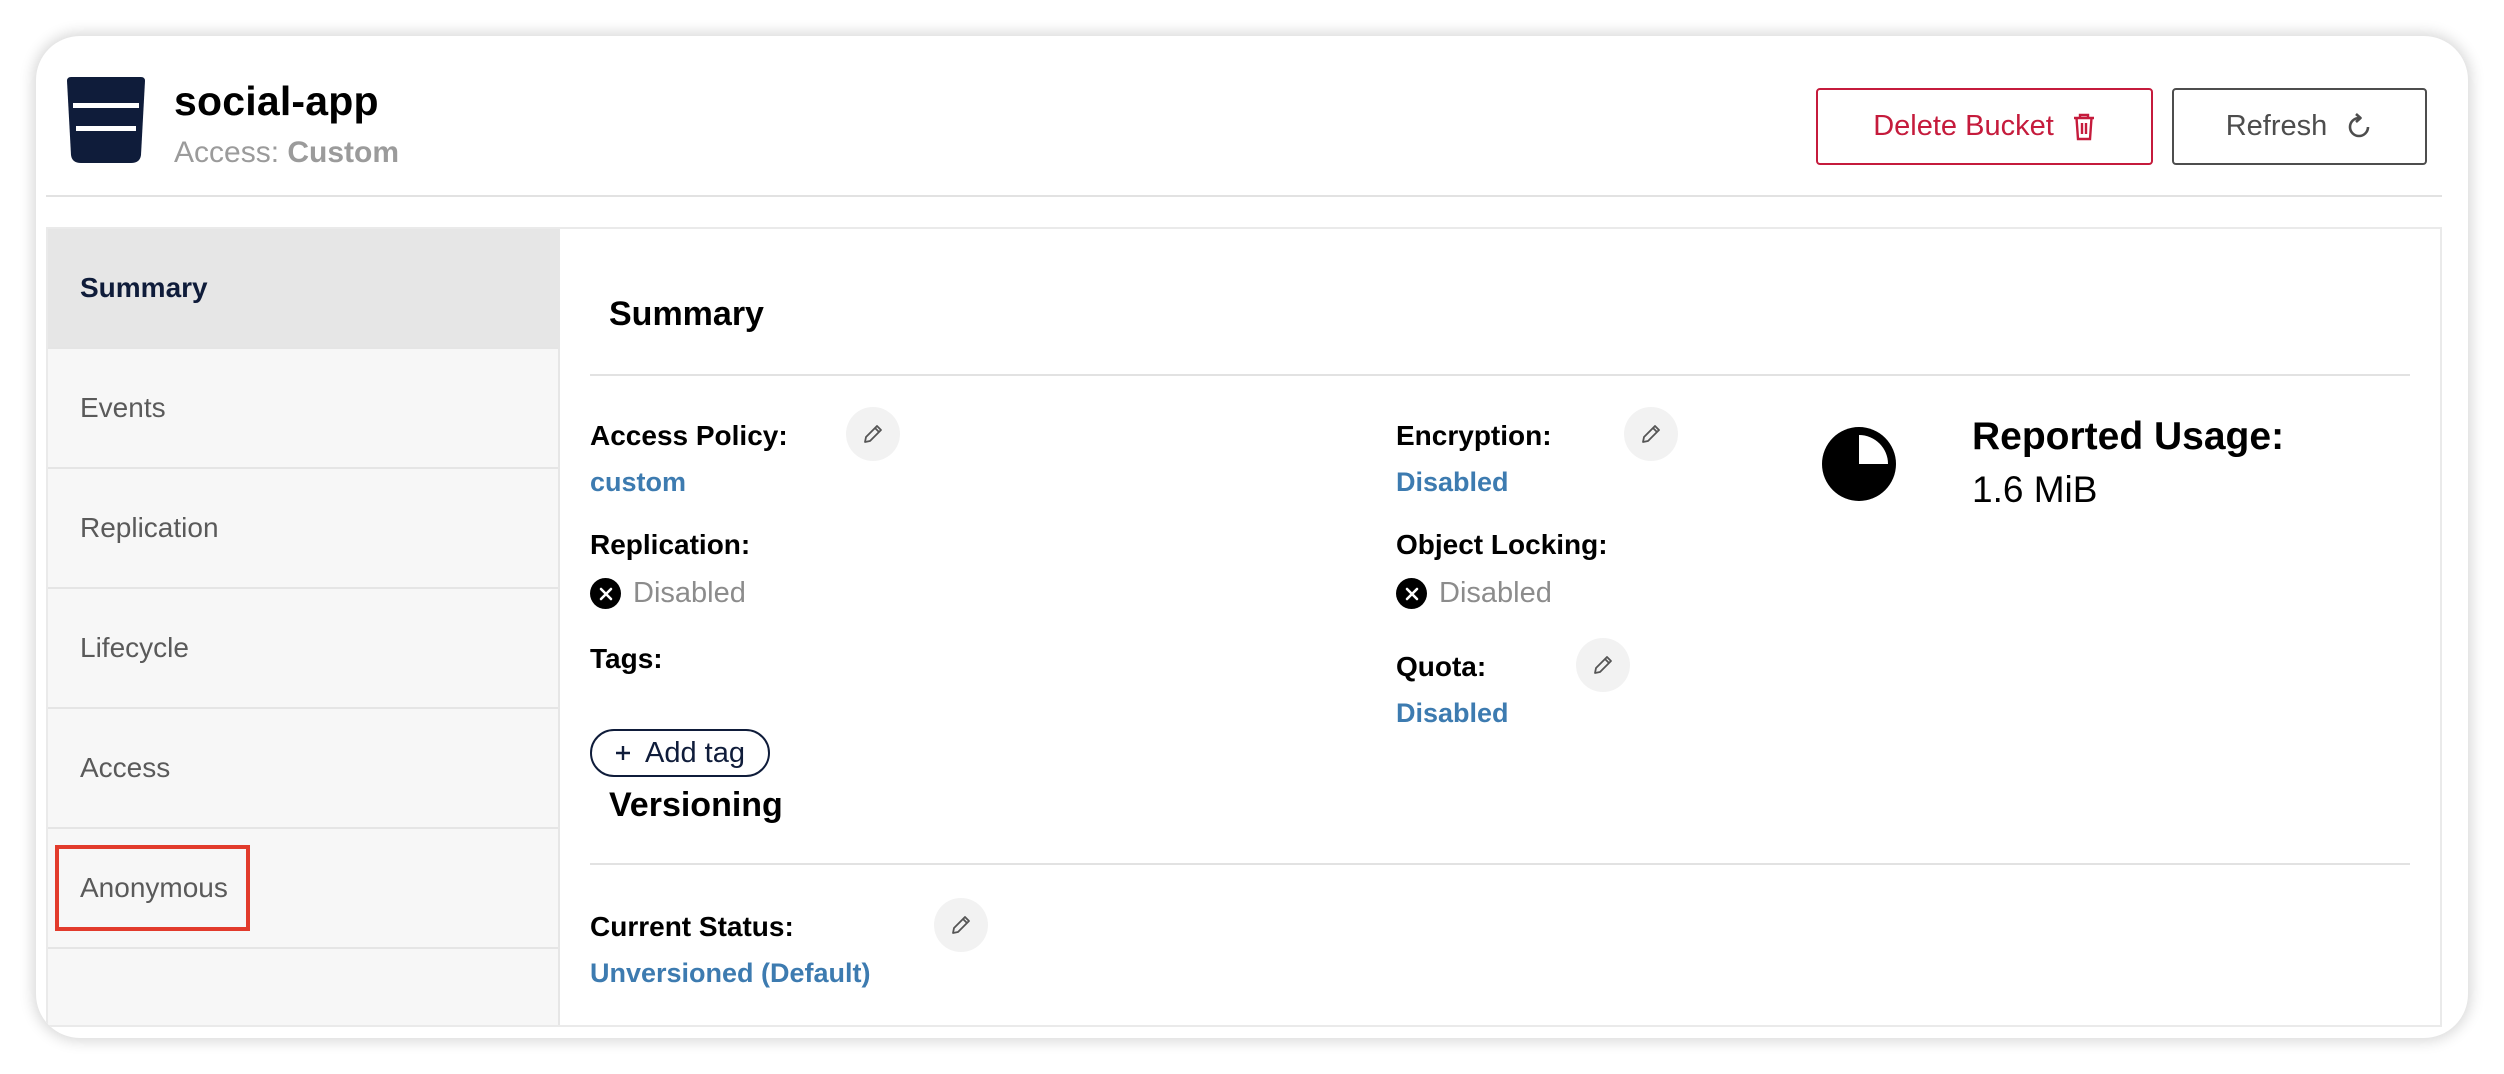 The image size is (2504, 1074). I want to click on sidebar-item-lifecycle: Lifecycle, so click(303, 649).